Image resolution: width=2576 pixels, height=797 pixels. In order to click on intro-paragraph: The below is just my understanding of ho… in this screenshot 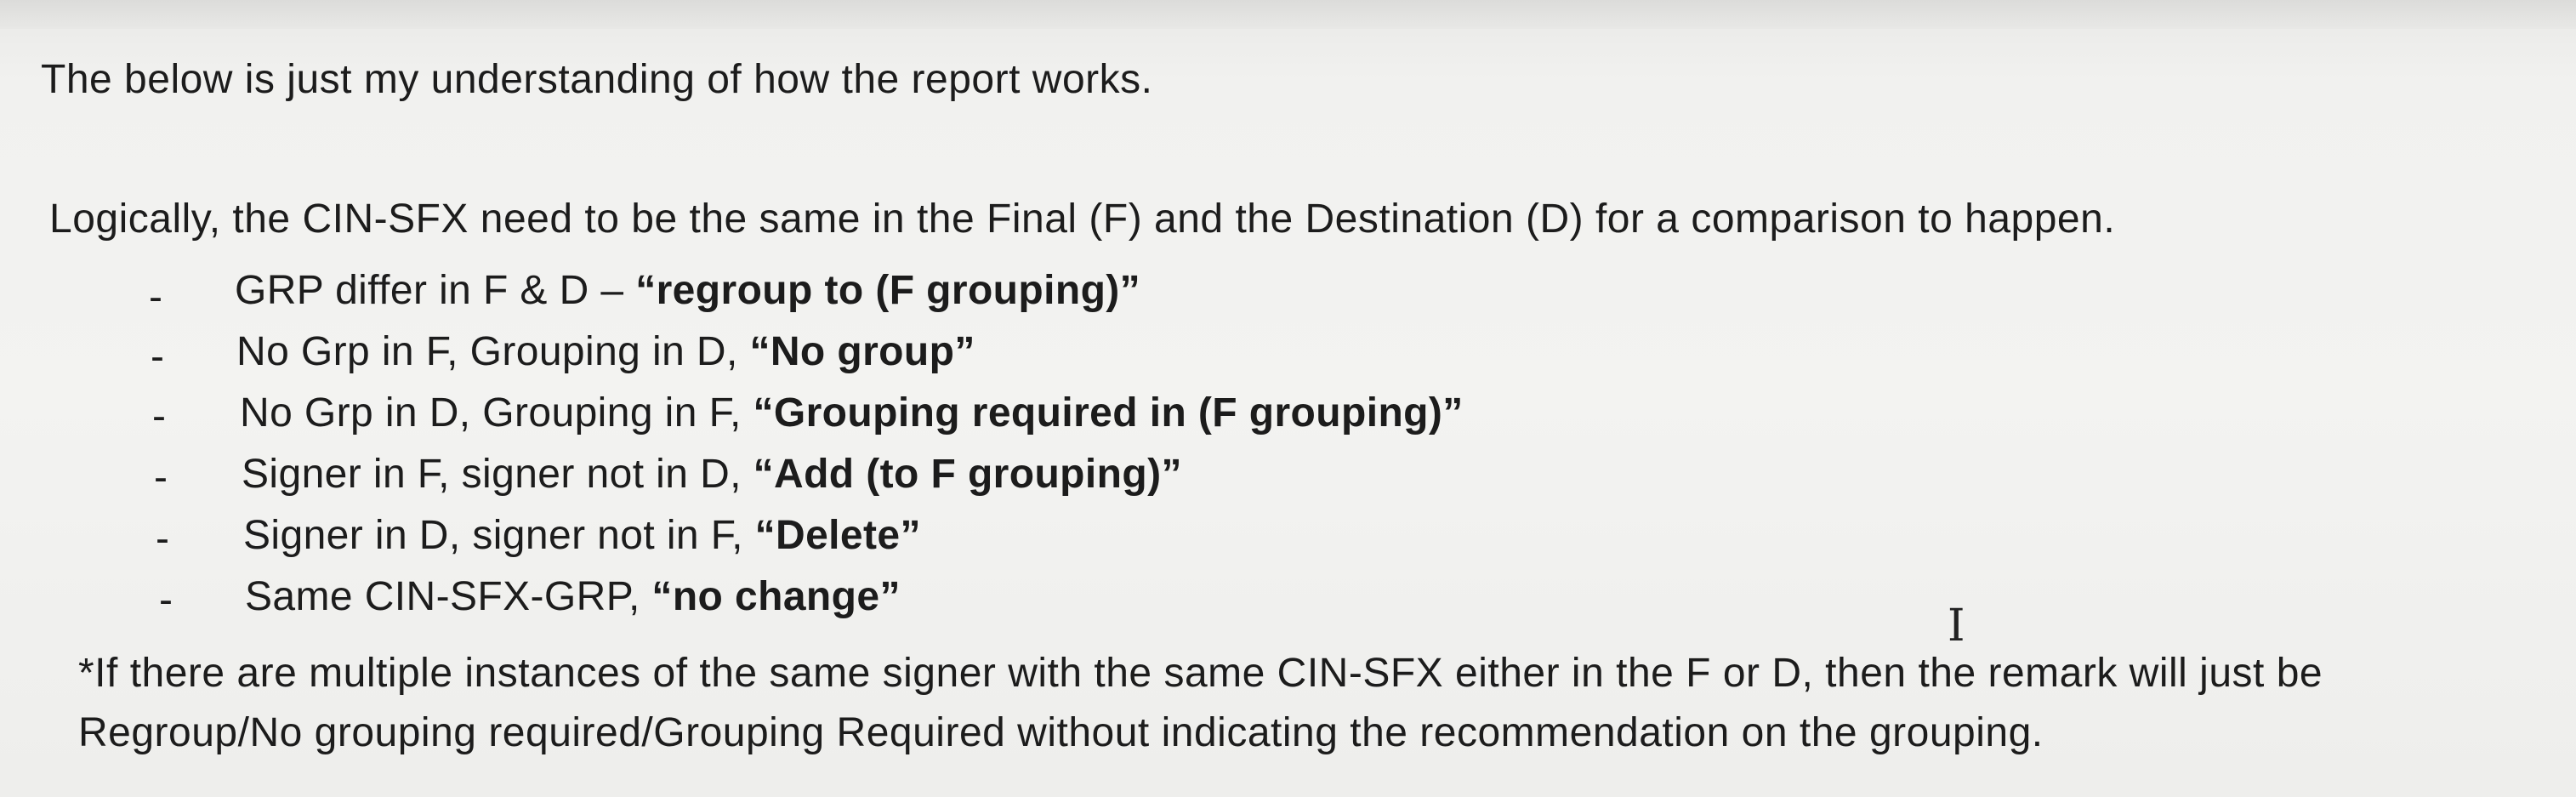, I will do `click(597, 79)`.